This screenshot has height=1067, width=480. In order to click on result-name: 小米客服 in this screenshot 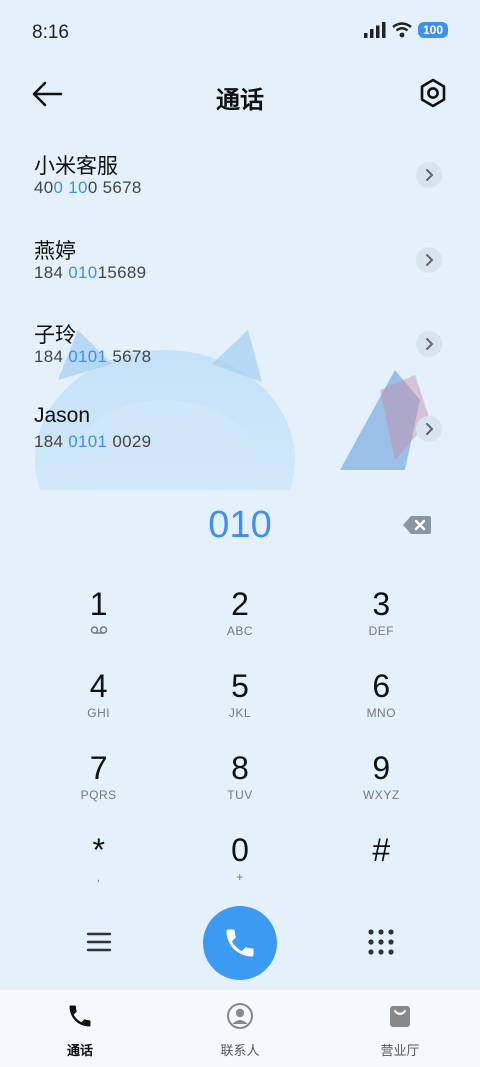, I will do `click(76, 166)`.